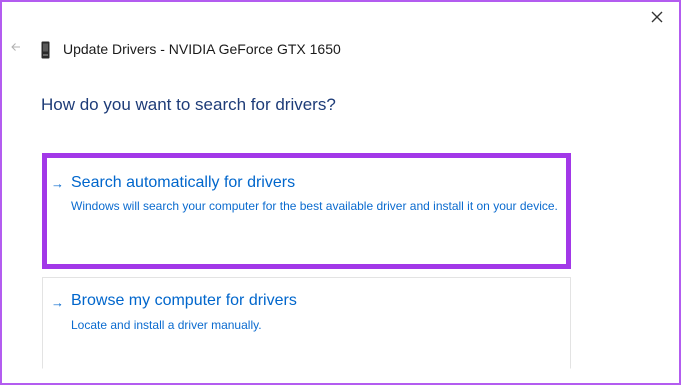  I want to click on close-icon, so click(657, 17).